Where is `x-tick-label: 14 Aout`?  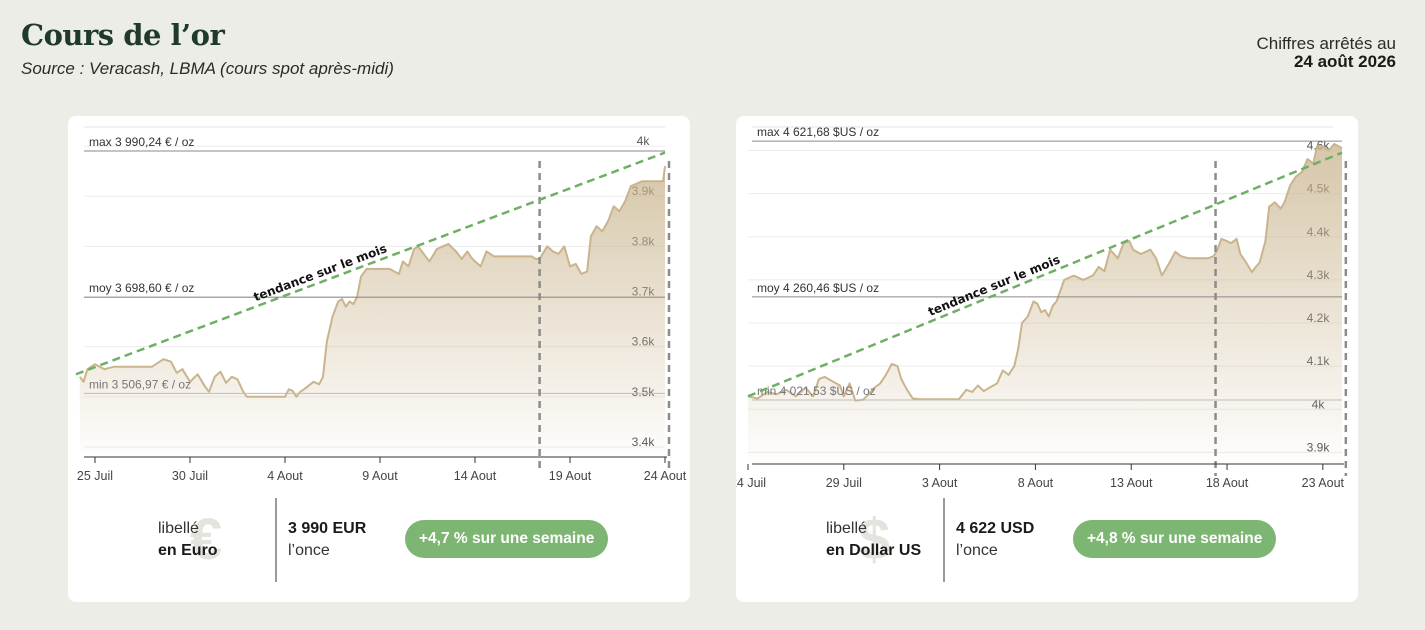 x-tick-label: 14 Aout is located at coordinates (475, 476).